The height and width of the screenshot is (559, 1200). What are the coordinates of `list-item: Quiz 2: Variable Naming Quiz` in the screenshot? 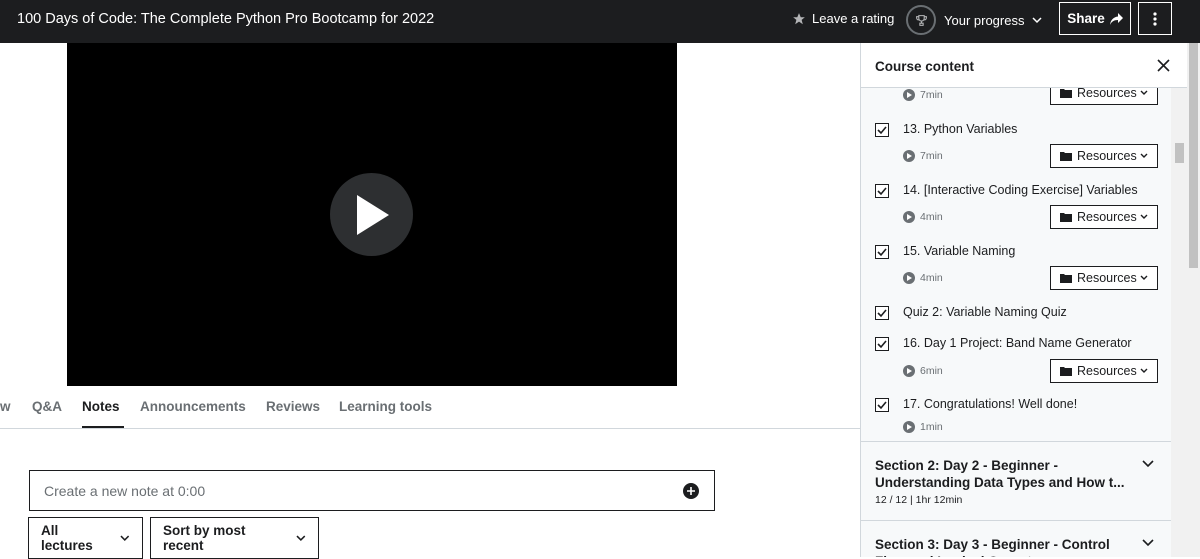 It's located at (1016, 309).